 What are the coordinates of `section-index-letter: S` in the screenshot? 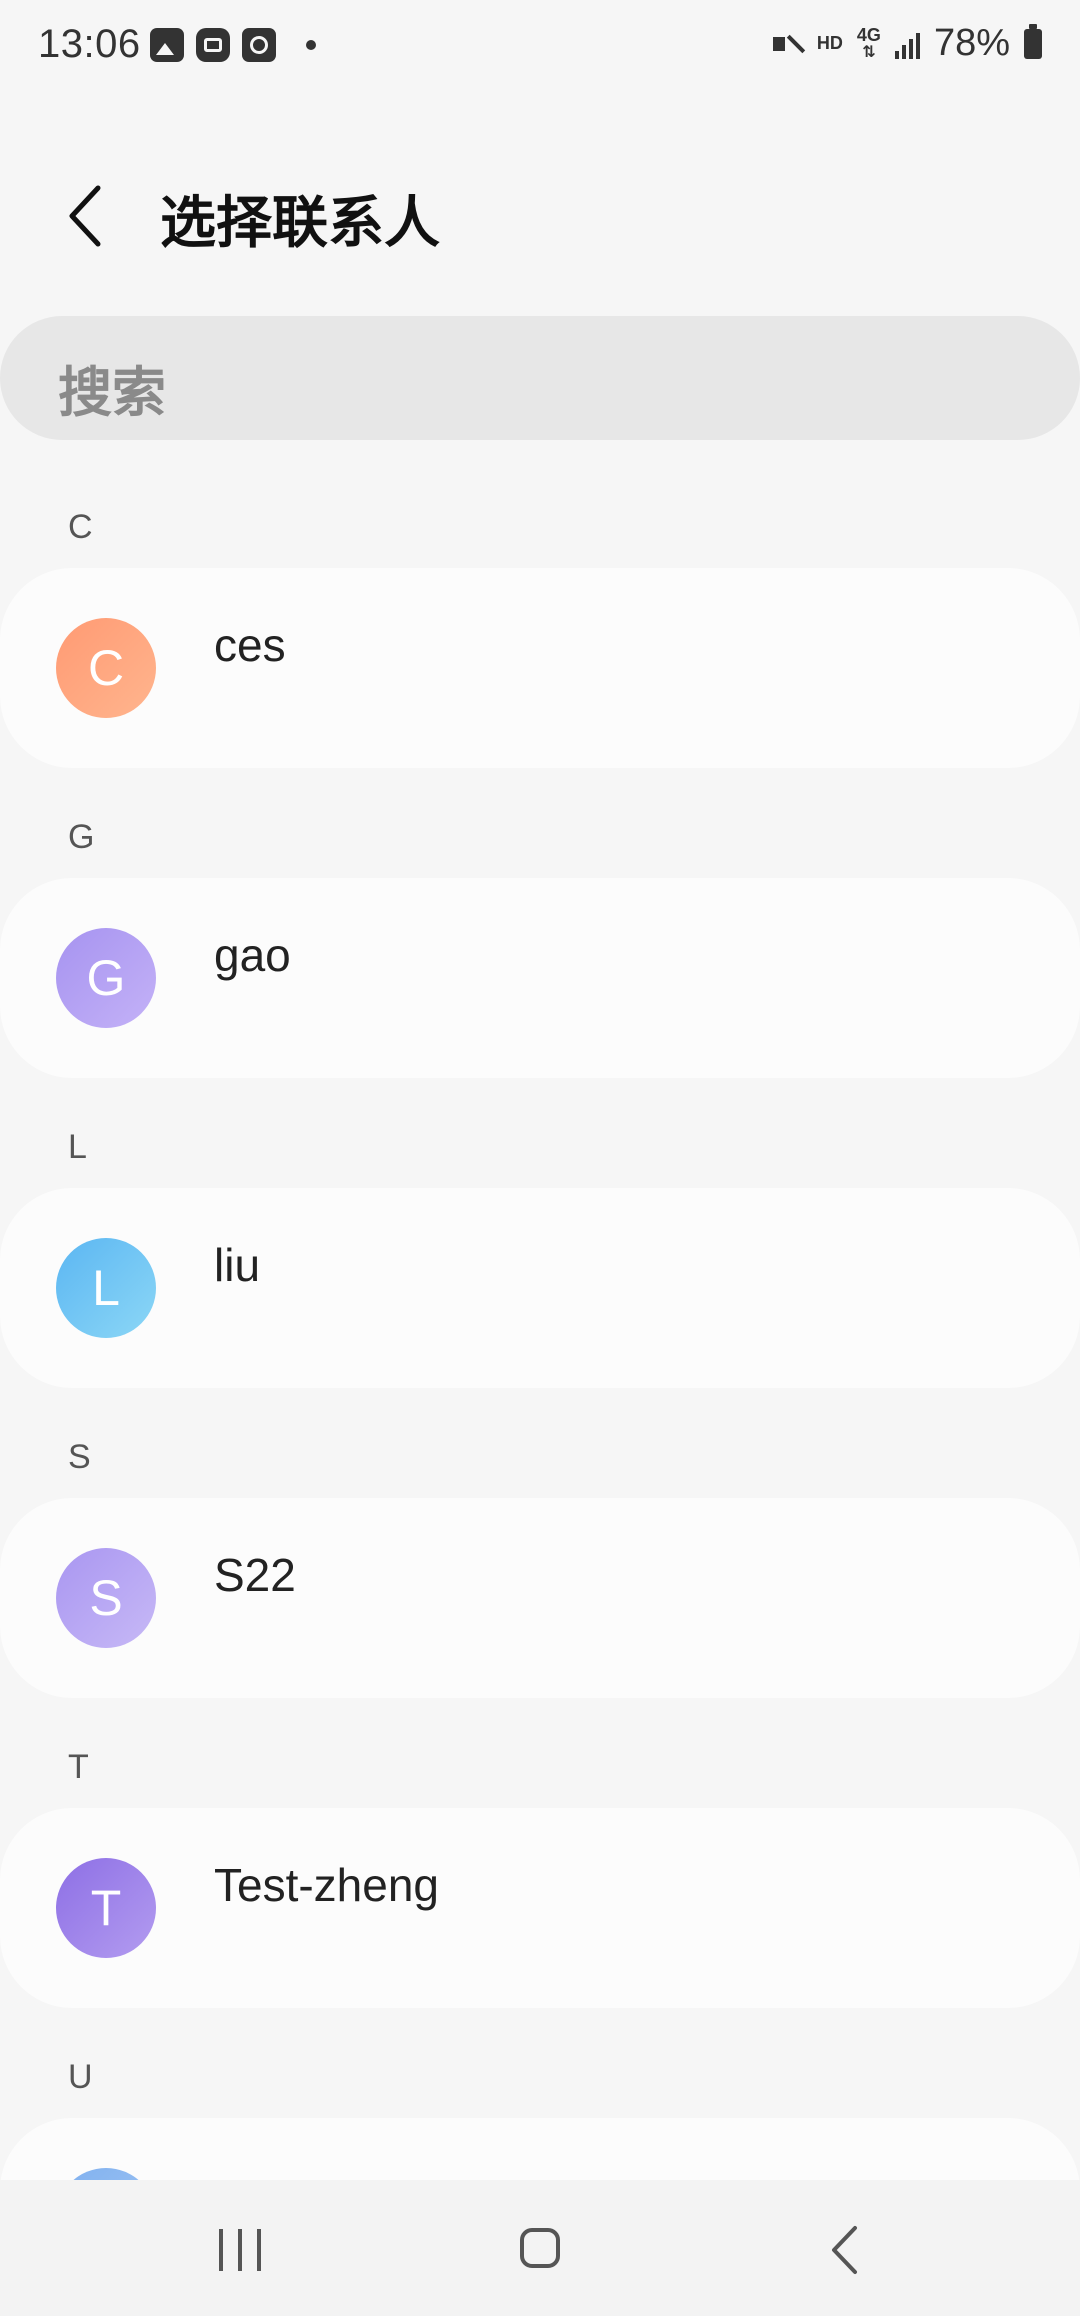 It's located at (79, 1457).